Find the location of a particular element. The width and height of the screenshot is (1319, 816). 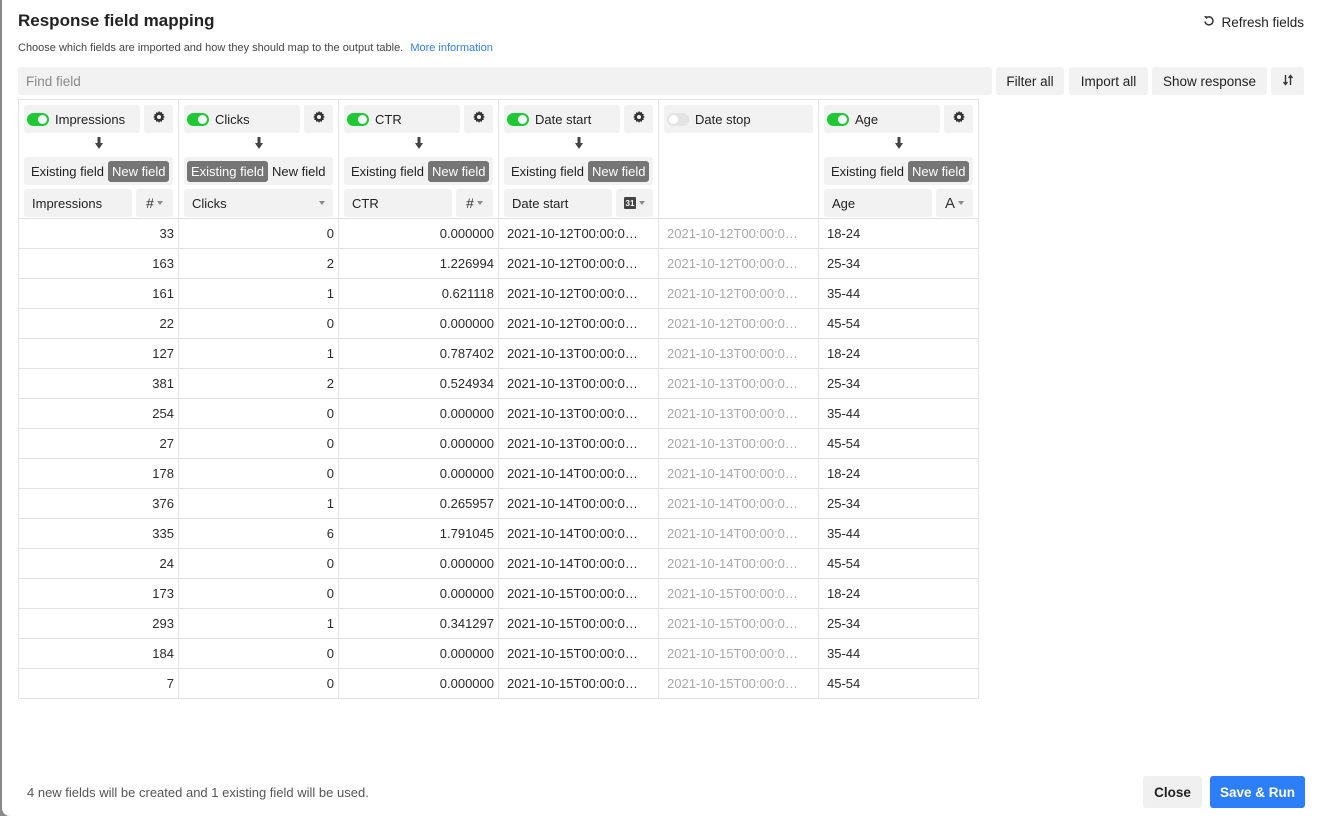

target-field-name-input: Age is located at coordinates (878, 203).